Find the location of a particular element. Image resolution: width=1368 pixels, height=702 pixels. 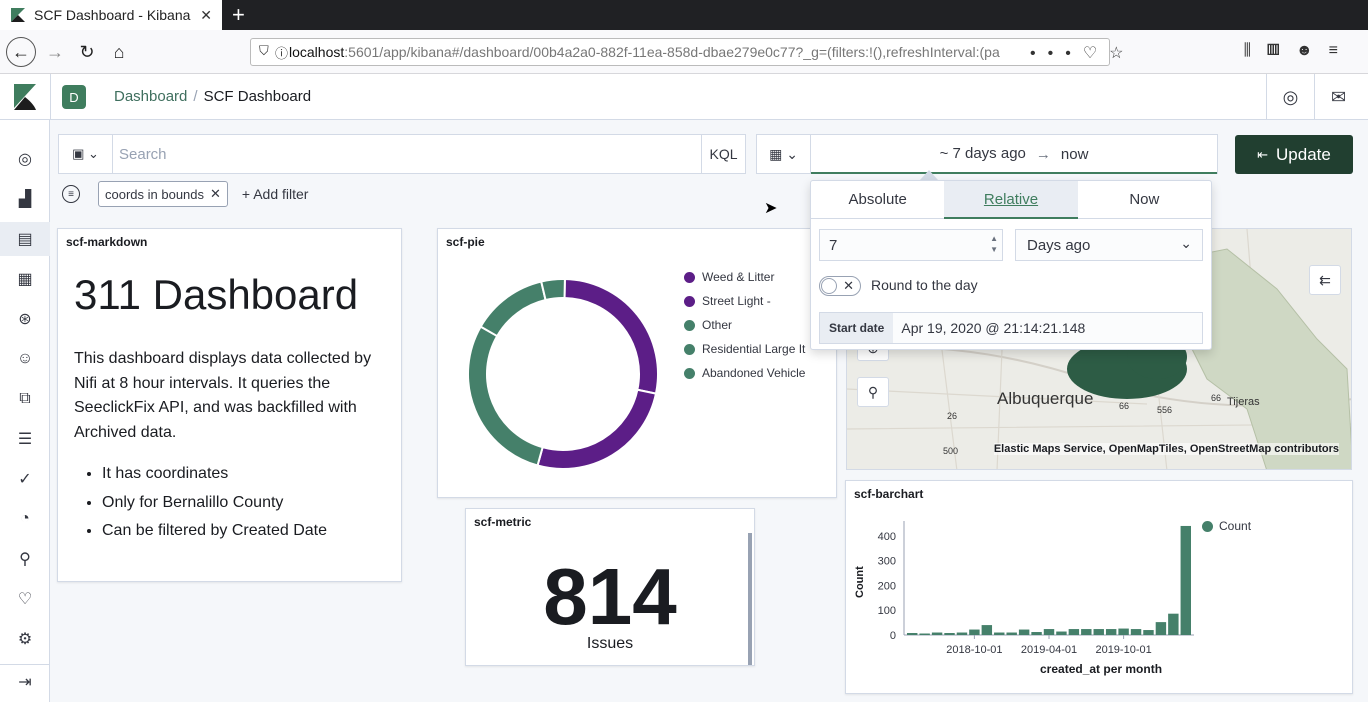

monitoring-icon: ♡ is located at coordinates (25, 599).